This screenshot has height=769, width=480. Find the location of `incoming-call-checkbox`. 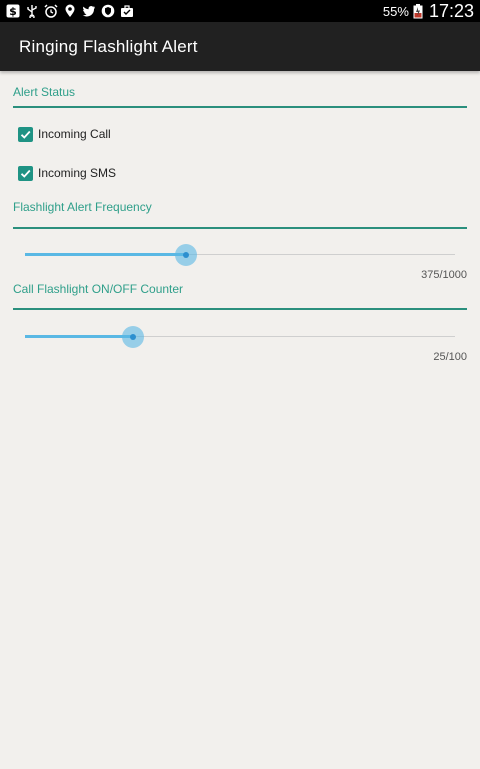

incoming-call-checkbox is located at coordinates (25, 134).